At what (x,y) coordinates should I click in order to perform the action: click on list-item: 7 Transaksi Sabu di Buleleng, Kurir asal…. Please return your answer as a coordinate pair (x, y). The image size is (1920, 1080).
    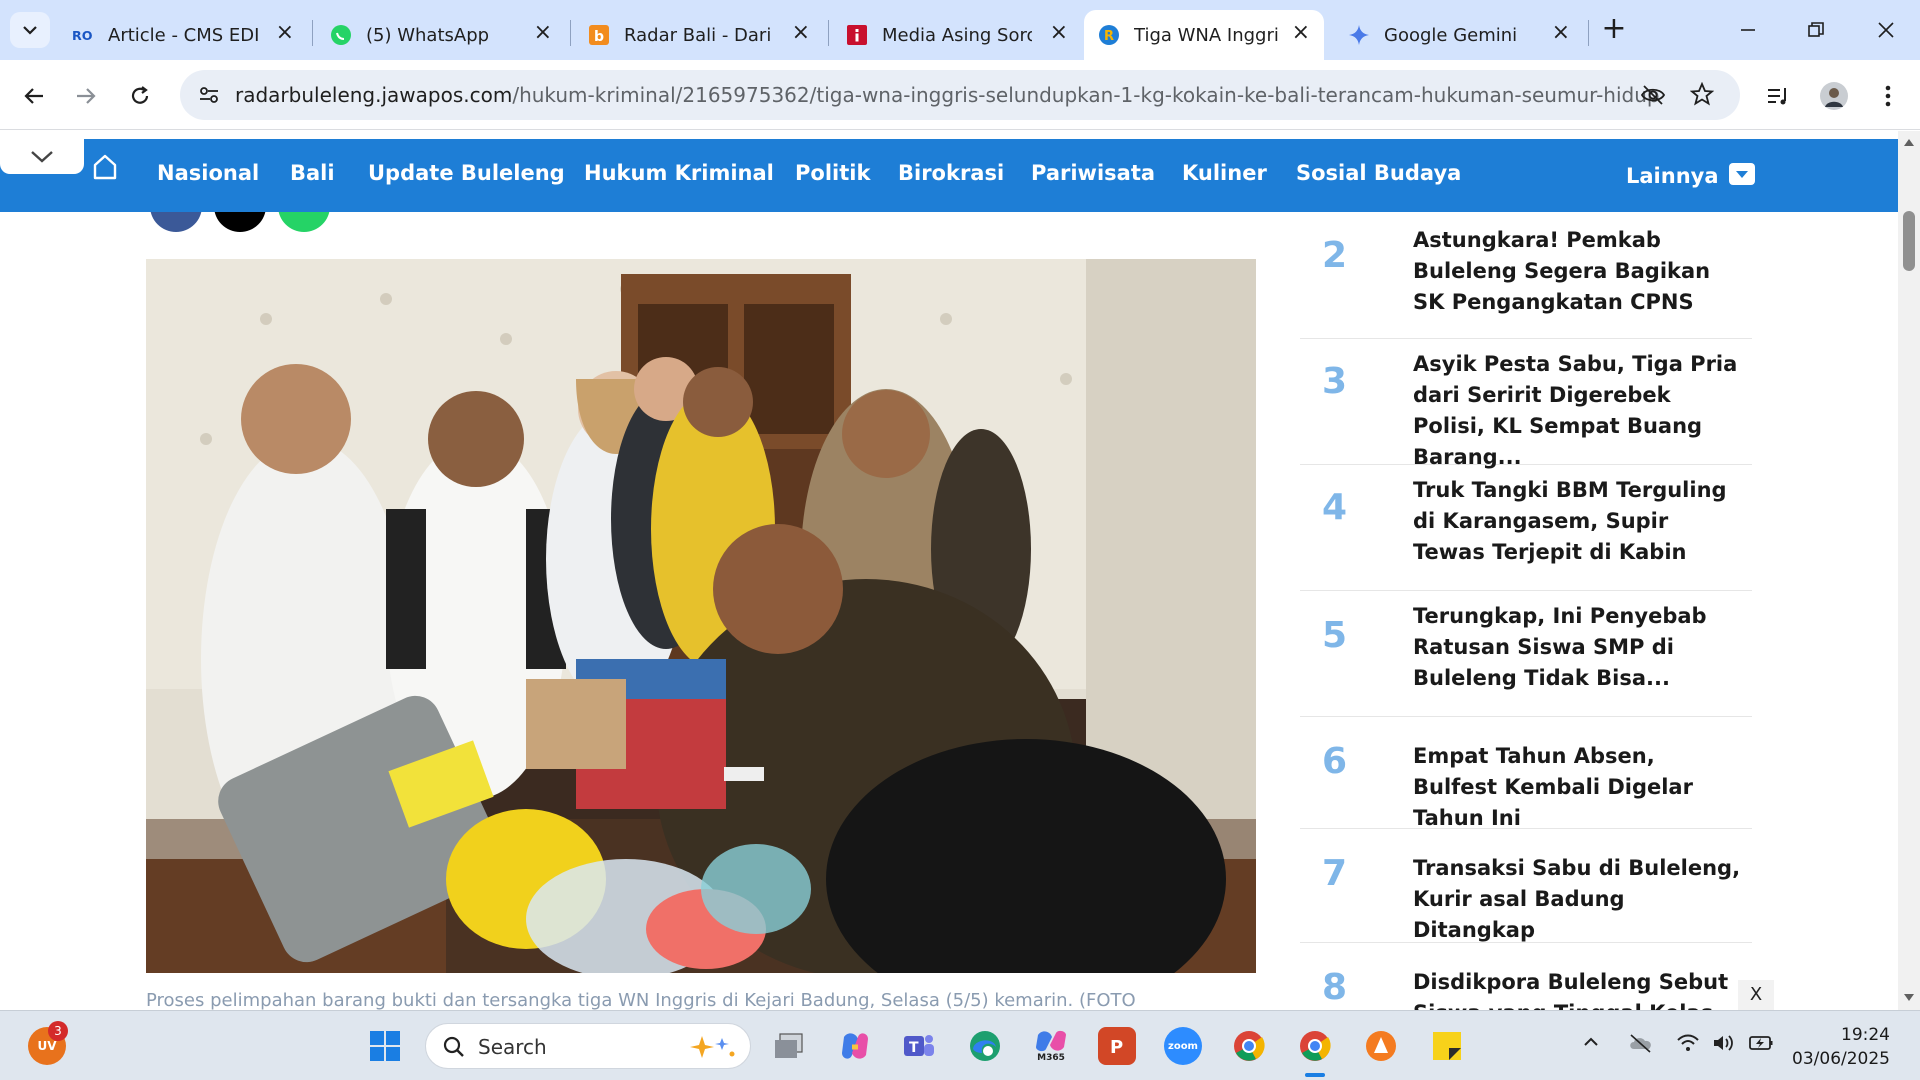
    Looking at the image, I should click on (1526, 886).